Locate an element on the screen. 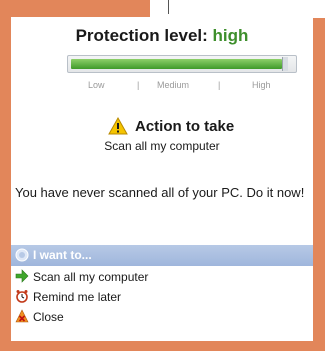 The height and width of the screenshot is (351, 325). protection-meter-knob is located at coordinates (285, 64).